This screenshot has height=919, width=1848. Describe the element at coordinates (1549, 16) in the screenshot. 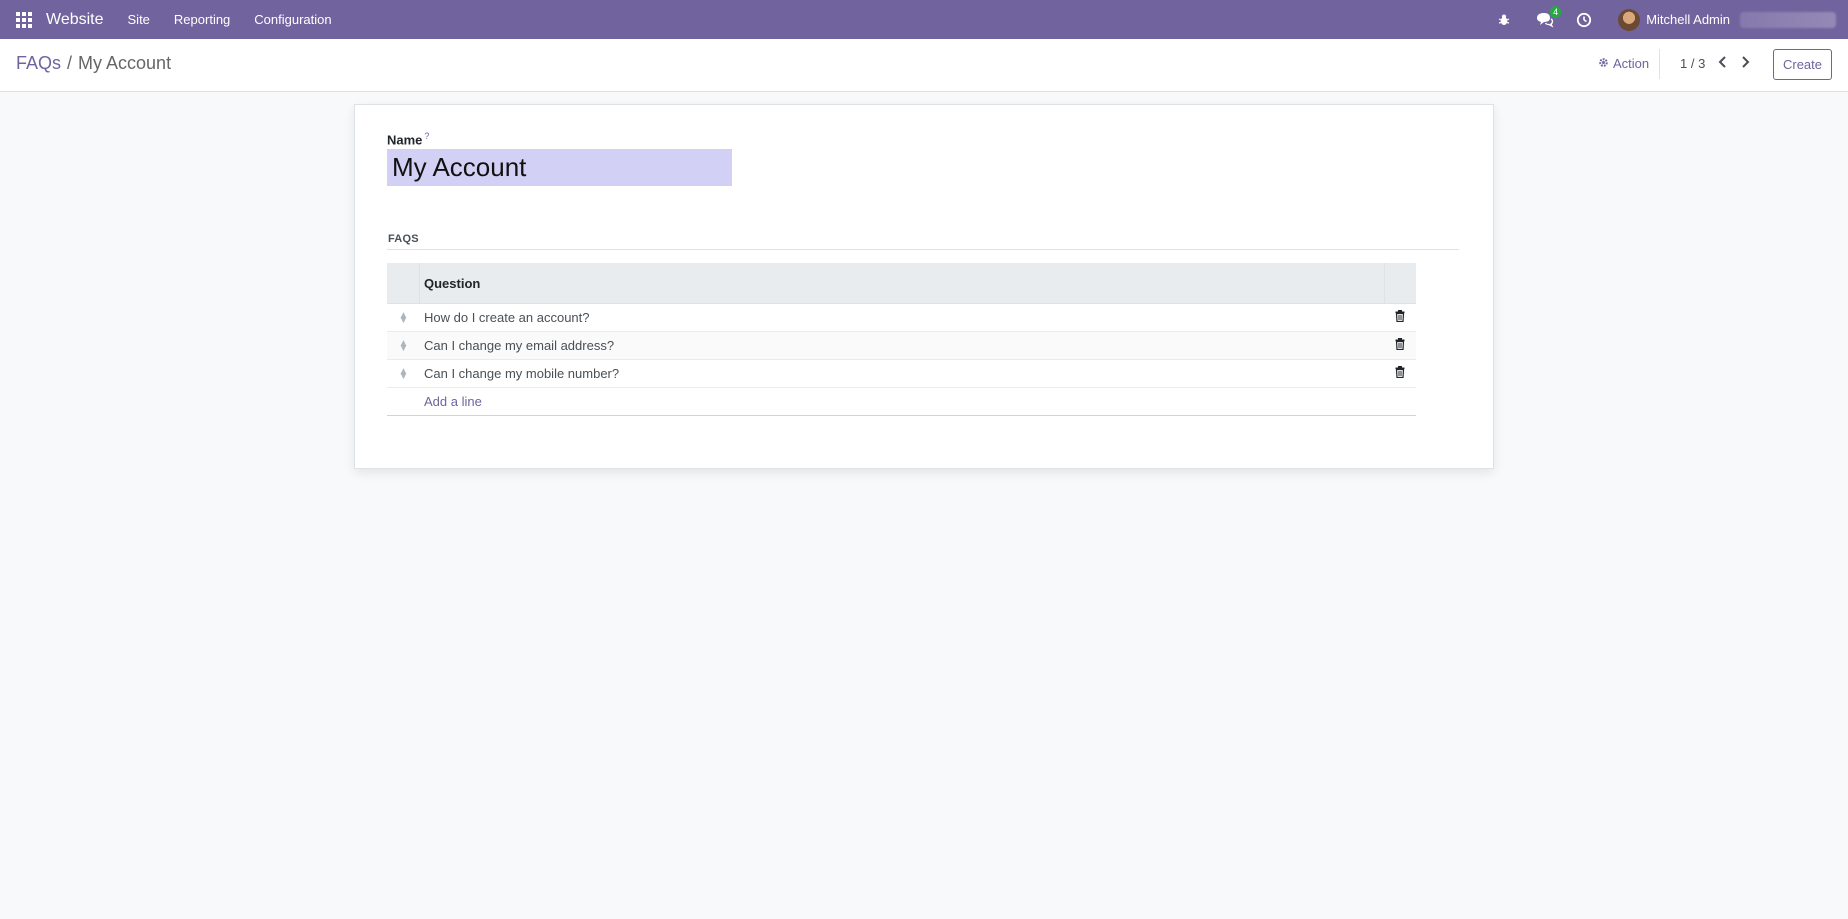

I see `chat-icon: 4` at that location.